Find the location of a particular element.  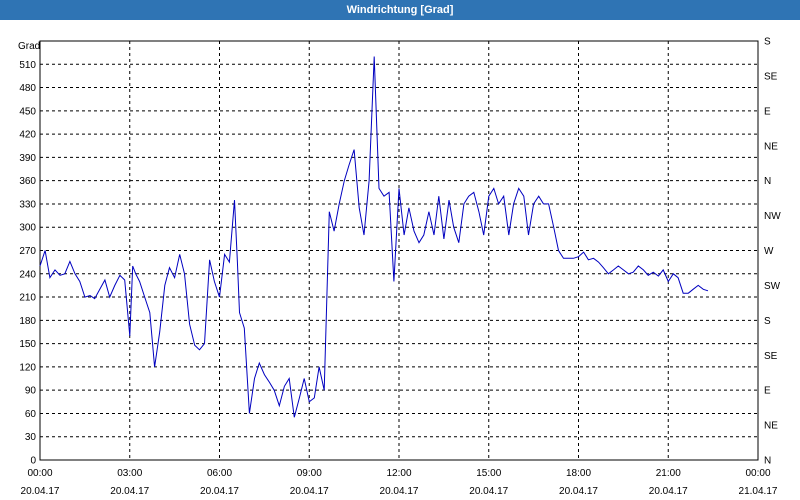

y-tick-label: 270 is located at coordinates (27, 251).